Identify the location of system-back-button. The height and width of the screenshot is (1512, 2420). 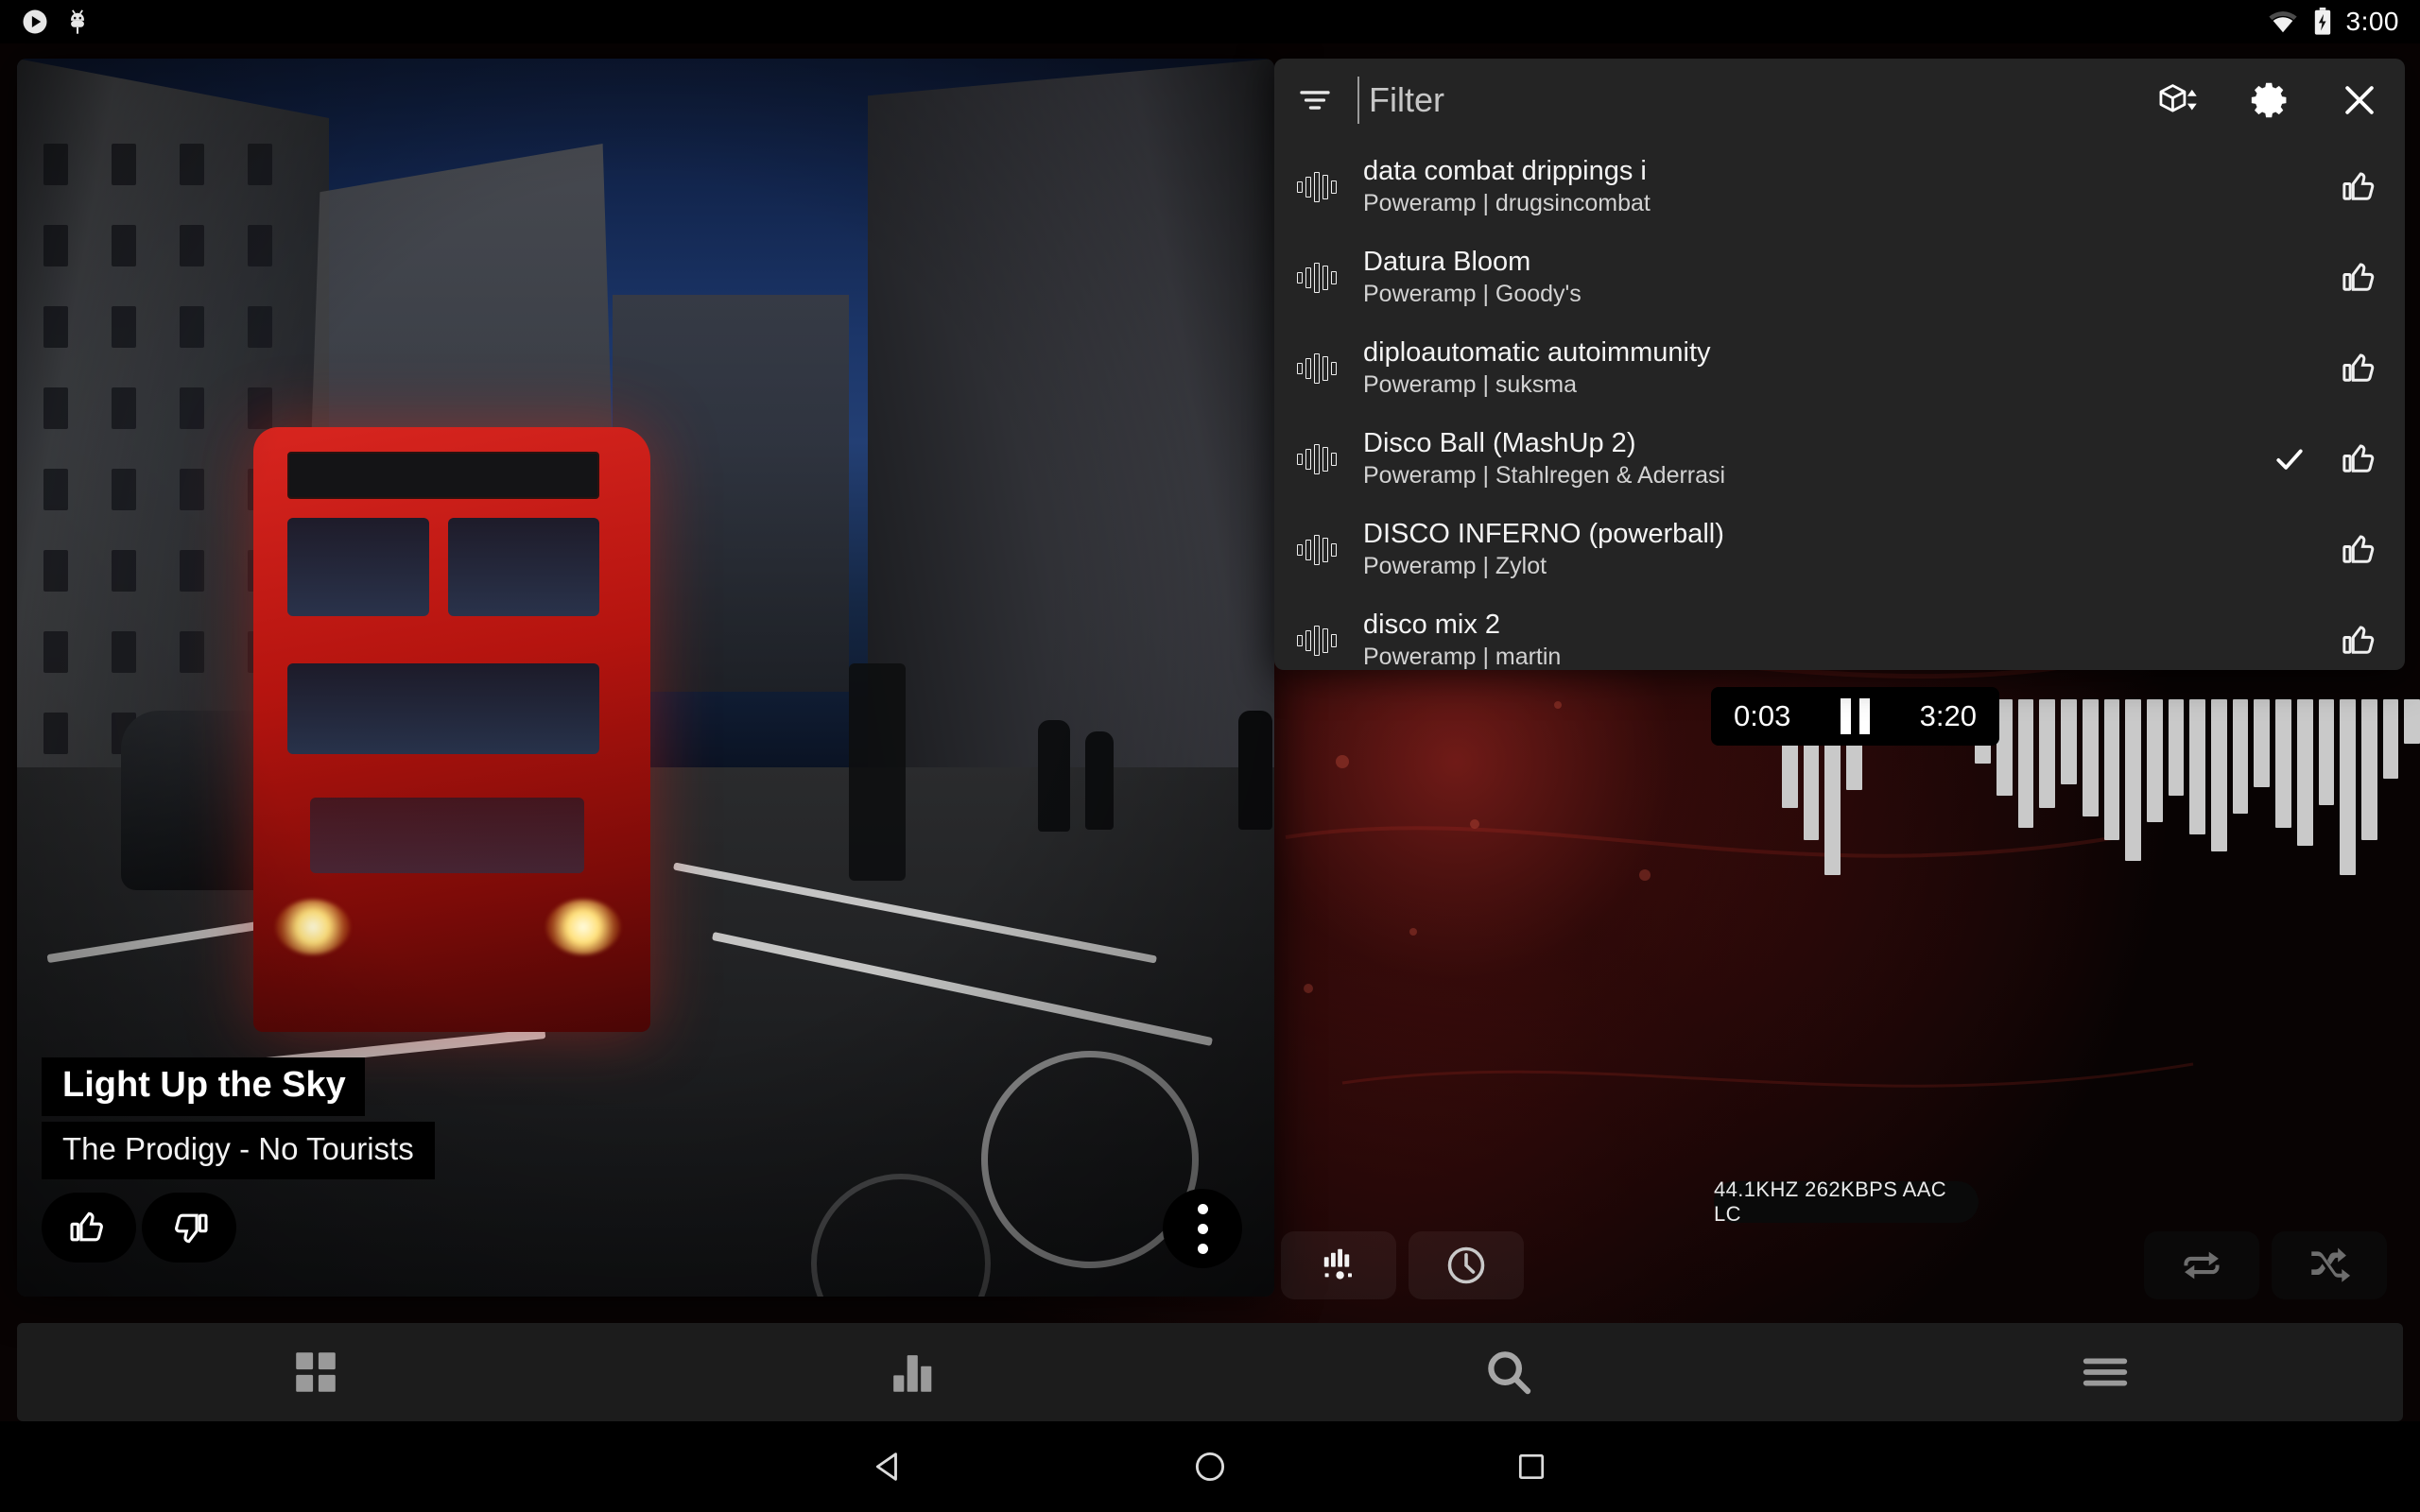
(888, 1466).